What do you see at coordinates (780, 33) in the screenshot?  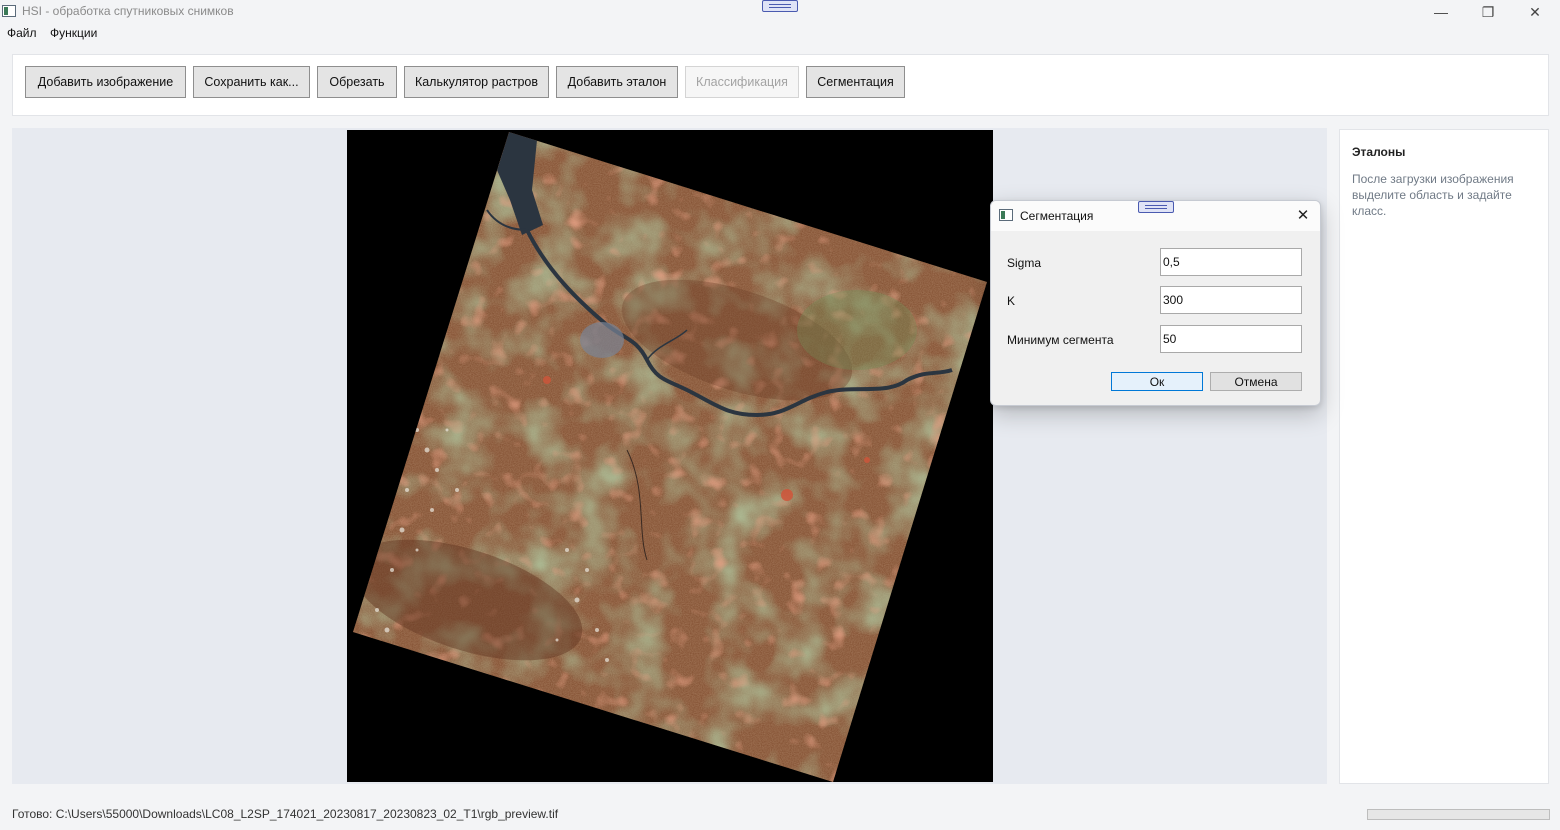 I see `menu-bar: Файл Функции` at bounding box center [780, 33].